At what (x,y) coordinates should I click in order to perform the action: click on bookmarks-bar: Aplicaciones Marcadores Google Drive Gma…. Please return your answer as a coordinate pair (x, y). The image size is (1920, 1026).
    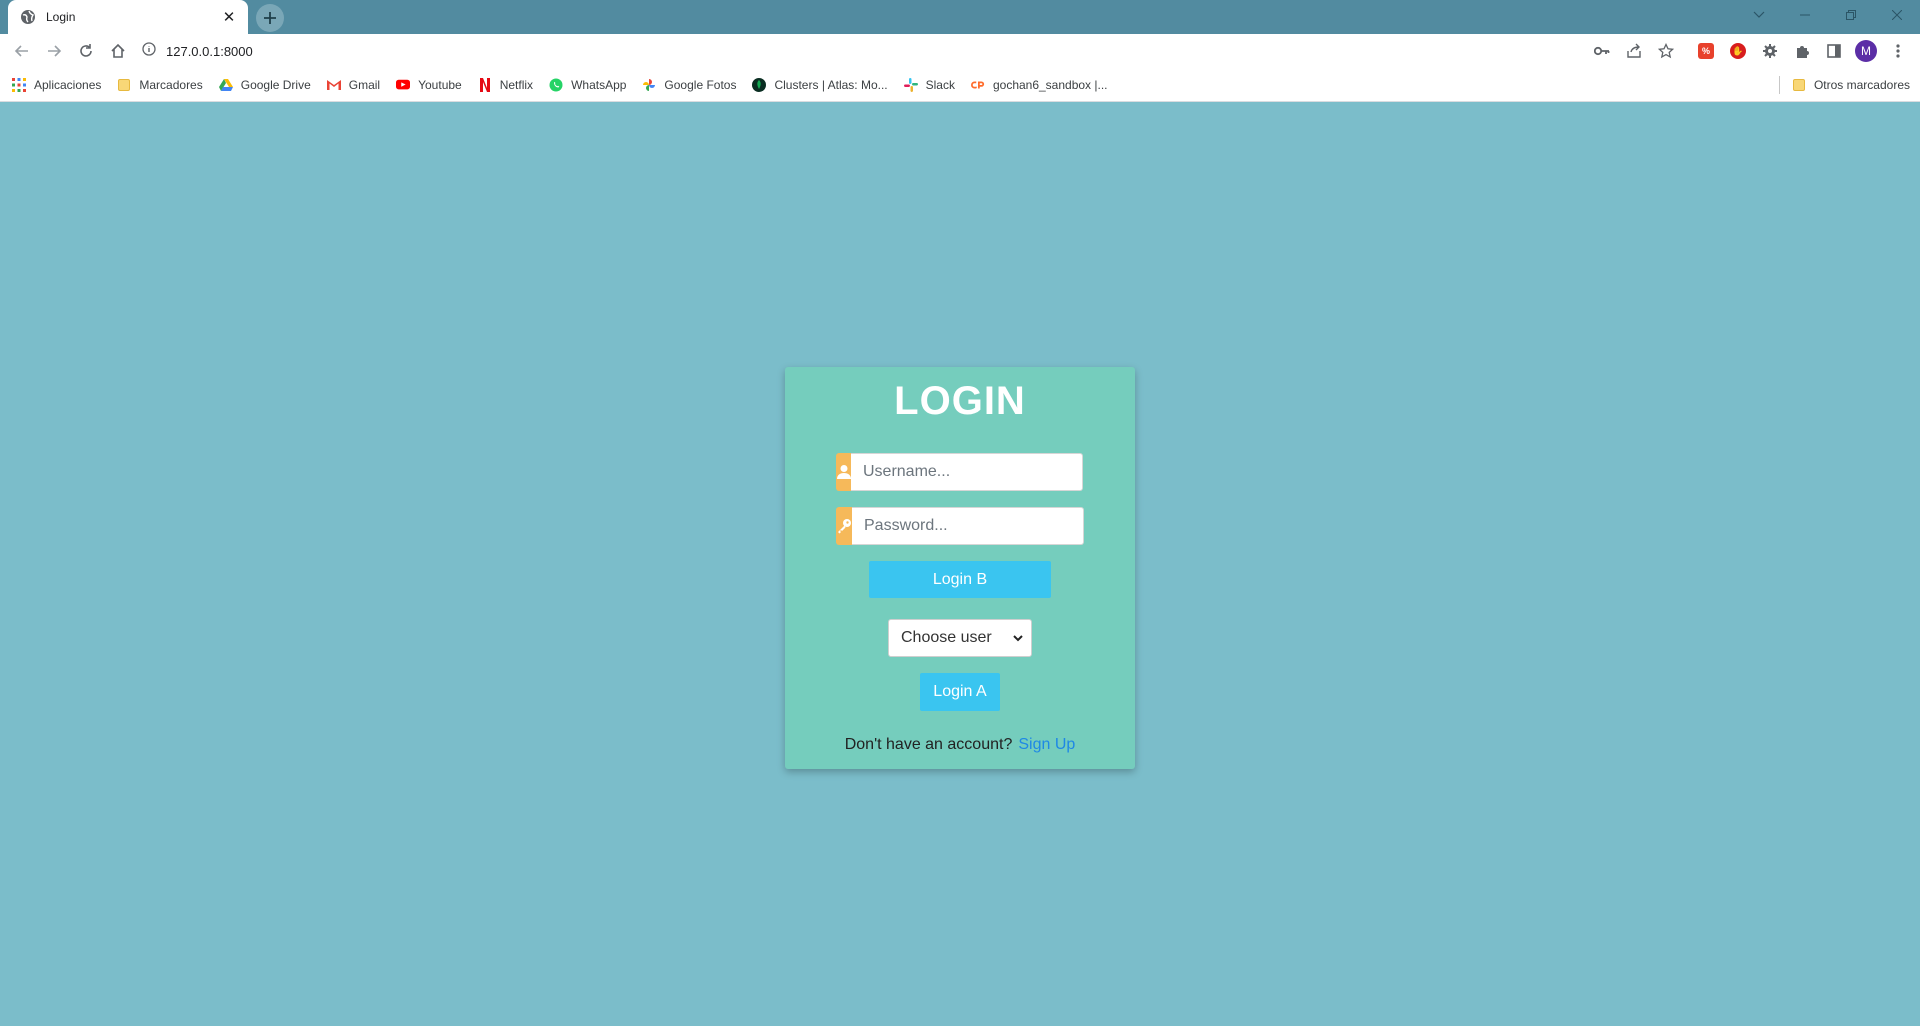
    Looking at the image, I should click on (960, 85).